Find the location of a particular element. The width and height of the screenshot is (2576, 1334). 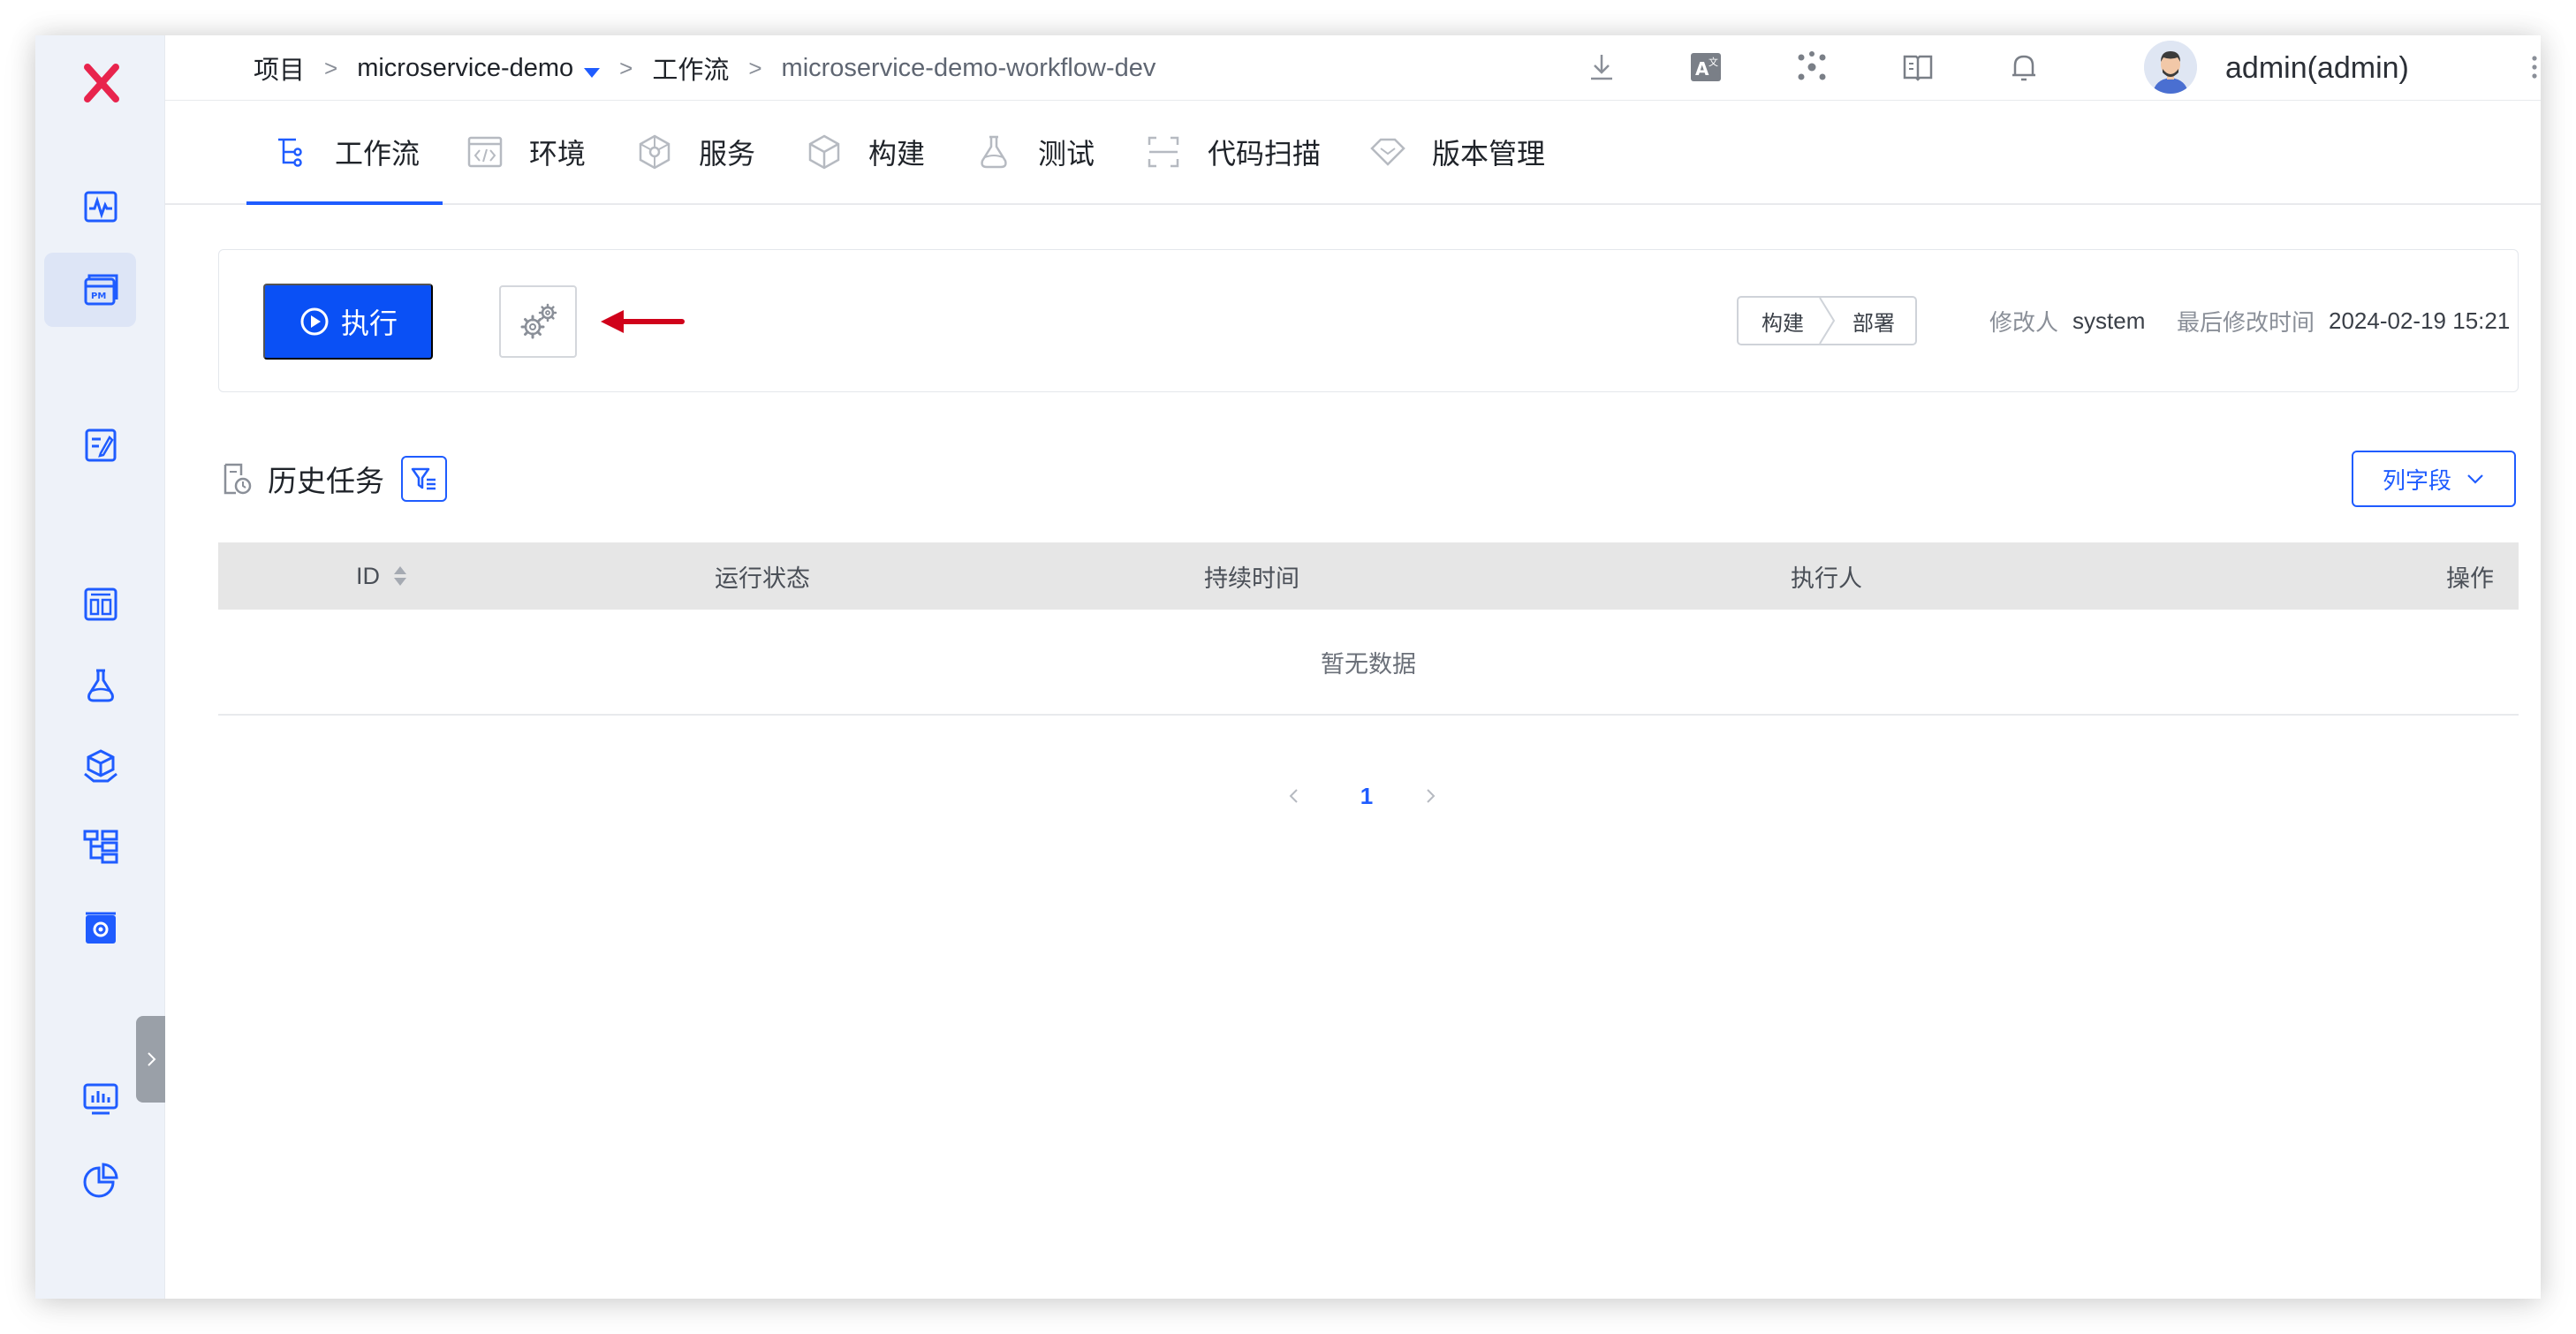

run-workflow-button: 执行 is located at coordinates (348, 322).